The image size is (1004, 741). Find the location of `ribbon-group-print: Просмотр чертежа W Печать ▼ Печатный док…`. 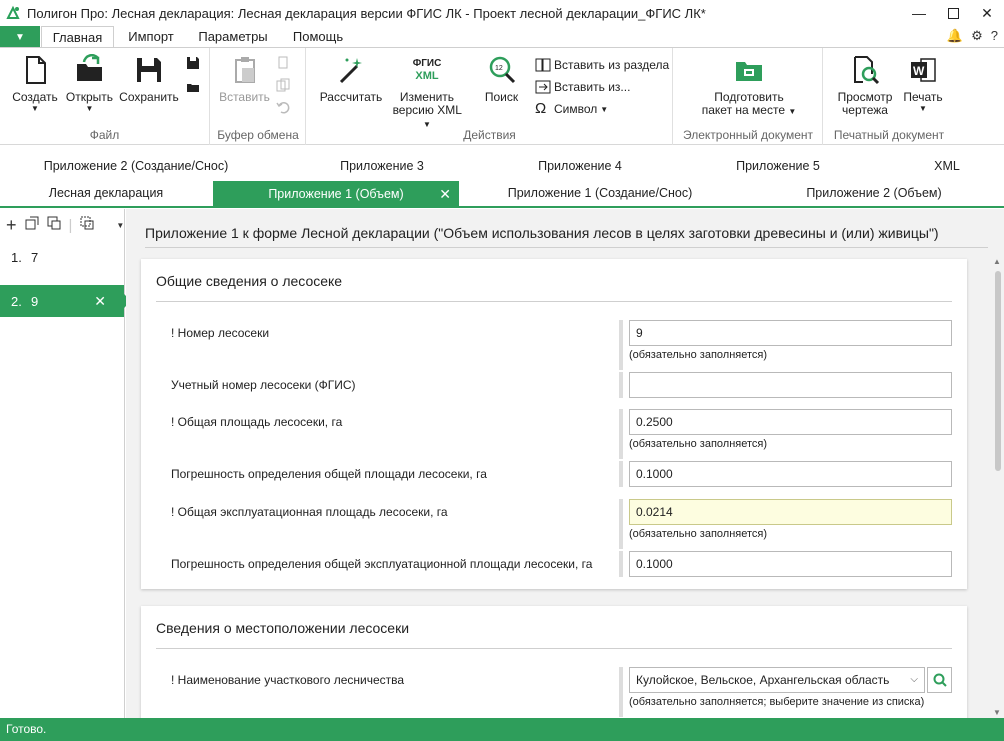

ribbon-group-print: Просмотр чертежа W Печать ▼ Печатный док… is located at coordinates (889, 96).